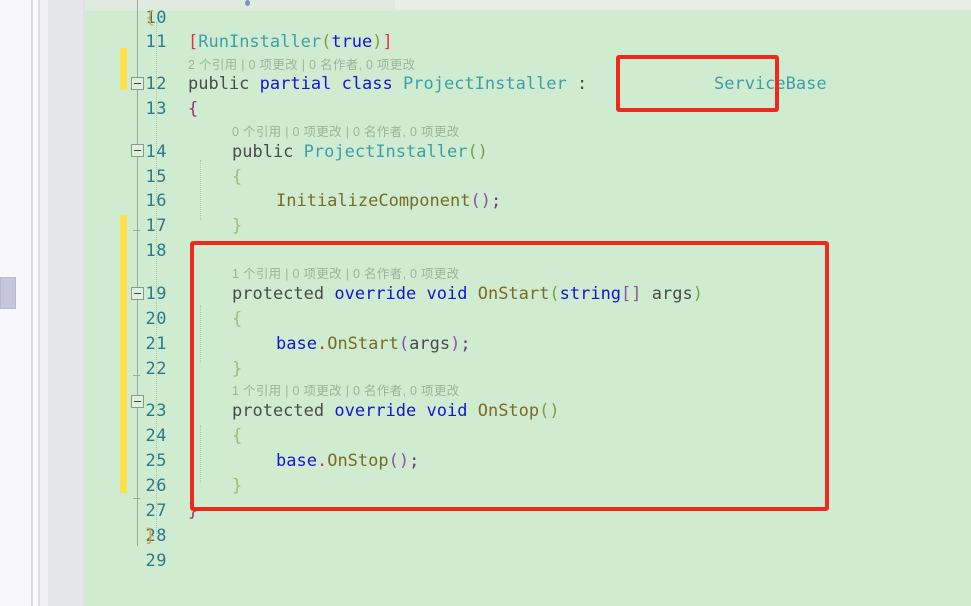 The height and width of the screenshot is (606, 971). I want to click on code-line-28: }, so click(150, 536).